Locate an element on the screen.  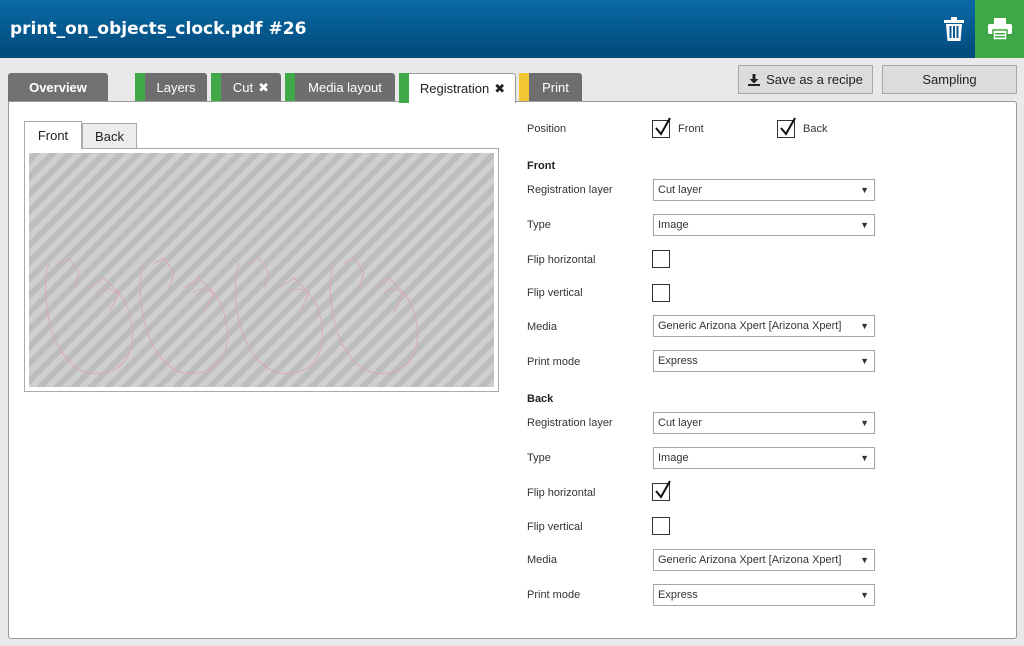
back-print-mode-value: Express is located at coordinates (678, 595).